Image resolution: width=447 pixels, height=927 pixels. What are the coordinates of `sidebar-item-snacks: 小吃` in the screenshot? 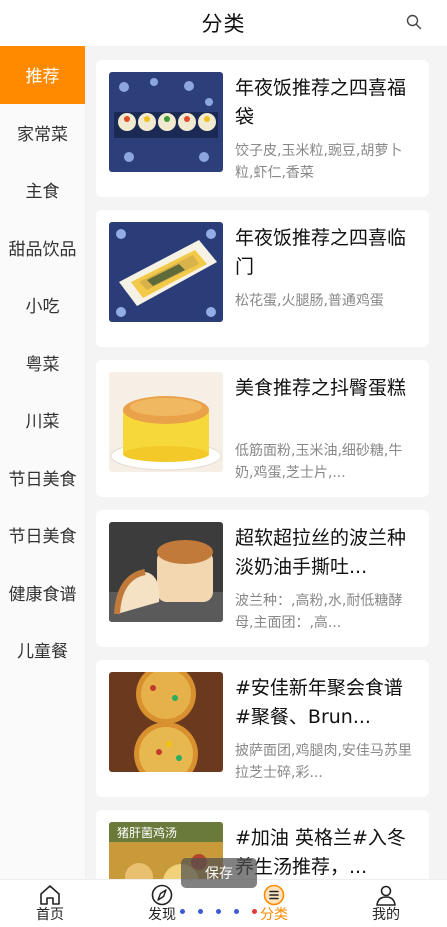 It's located at (42, 305).